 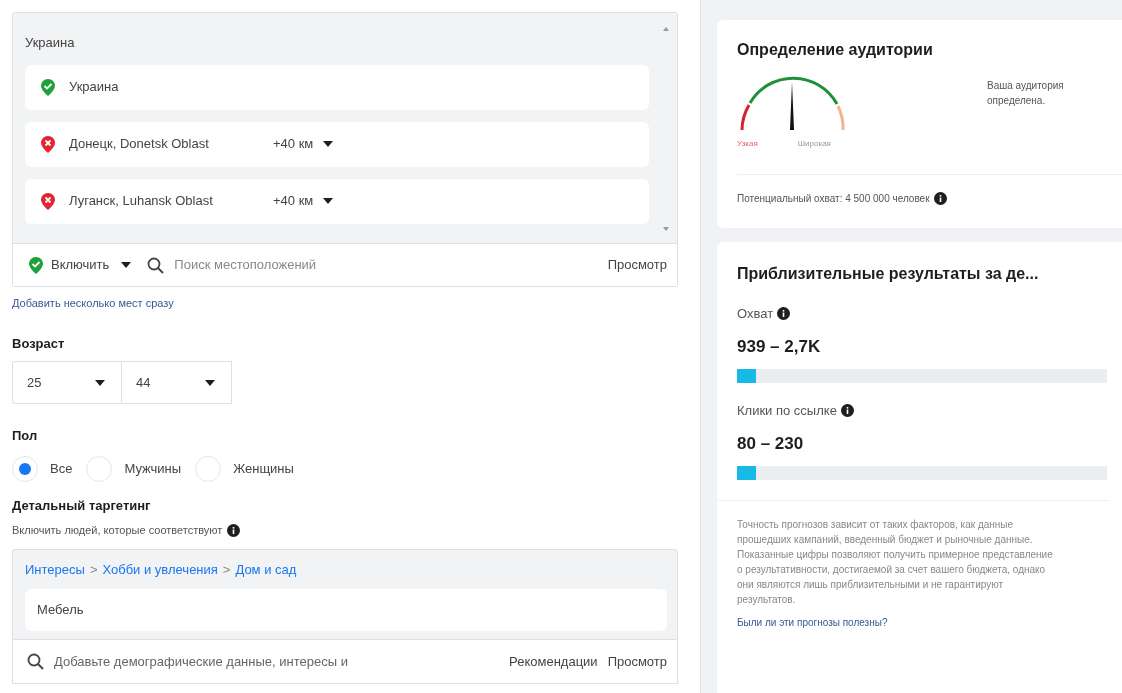 What do you see at coordinates (337, 87) in the screenshot?
I see `location-item: Украина` at bounding box center [337, 87].